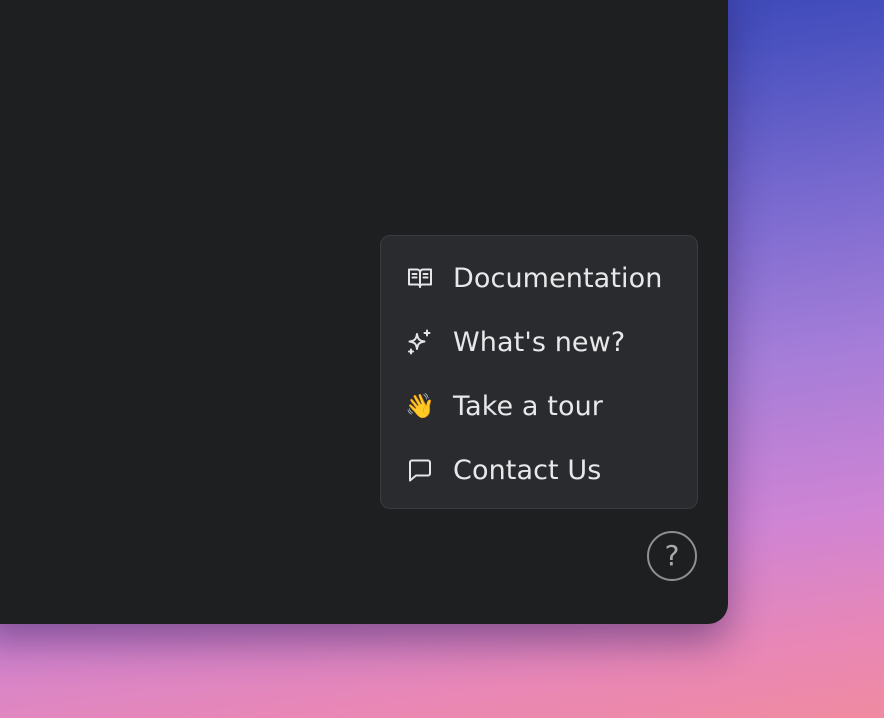  What do you see at coordinates (527, 470) in the screenshot?
I see `menu-item-label: Contact Us` at bounding box center [527, 470].